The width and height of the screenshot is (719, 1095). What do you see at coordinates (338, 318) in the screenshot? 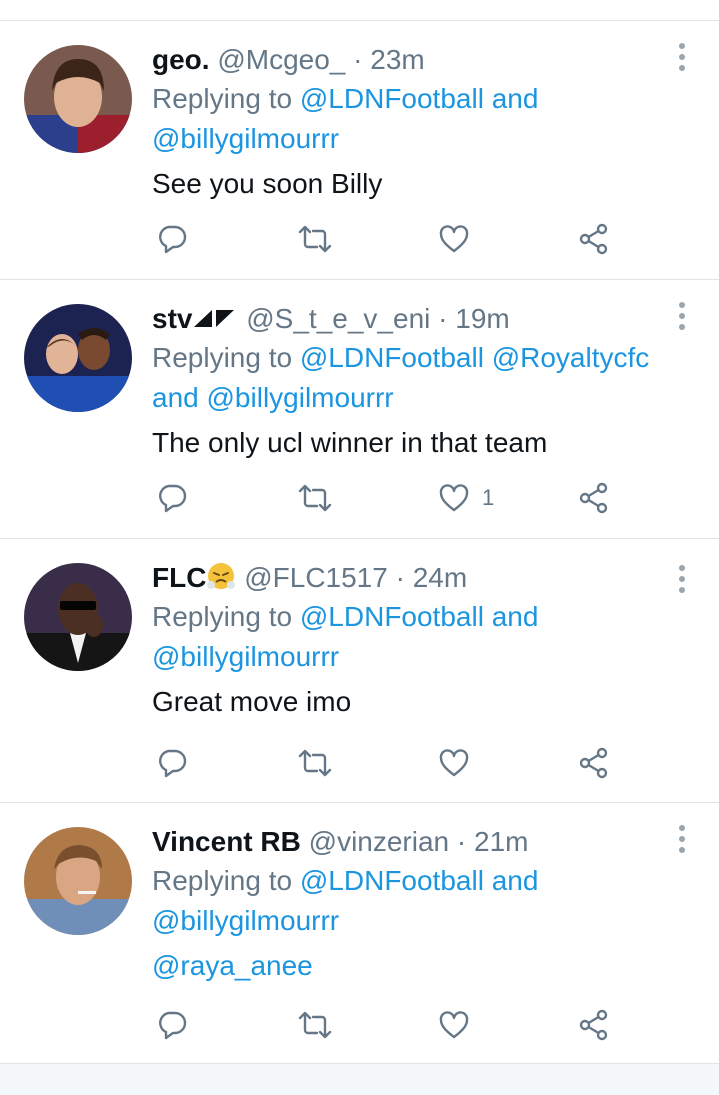
I see `handle: @S_t_e_v_eni` at bounding box center [338, 318].